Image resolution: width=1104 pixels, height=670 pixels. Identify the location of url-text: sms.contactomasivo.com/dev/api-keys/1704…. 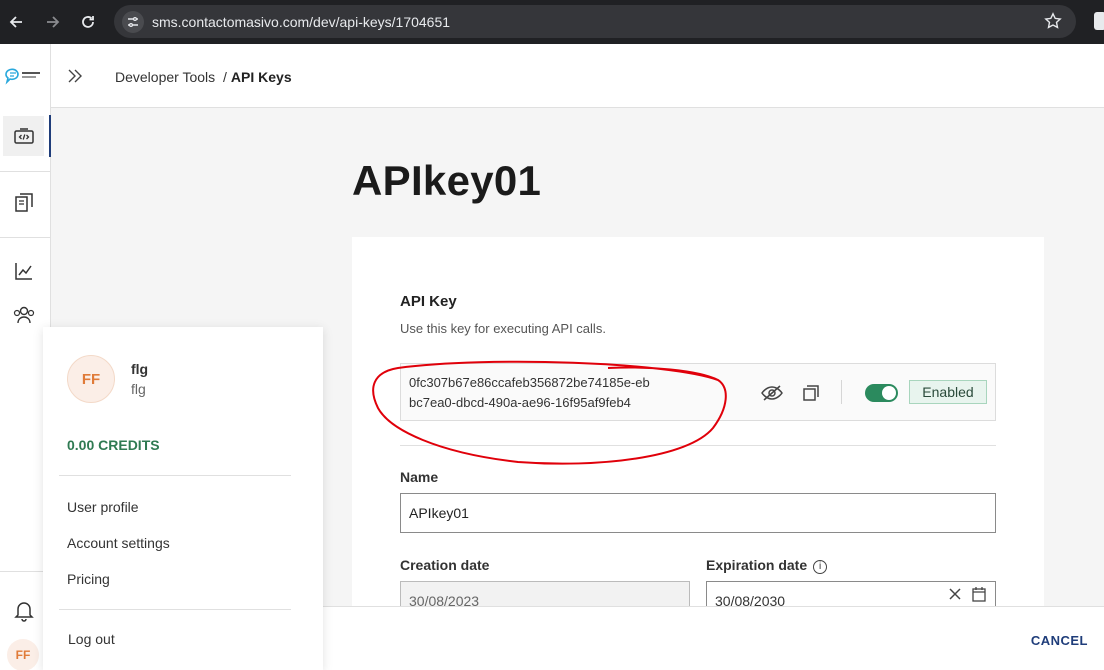
(301, 22).